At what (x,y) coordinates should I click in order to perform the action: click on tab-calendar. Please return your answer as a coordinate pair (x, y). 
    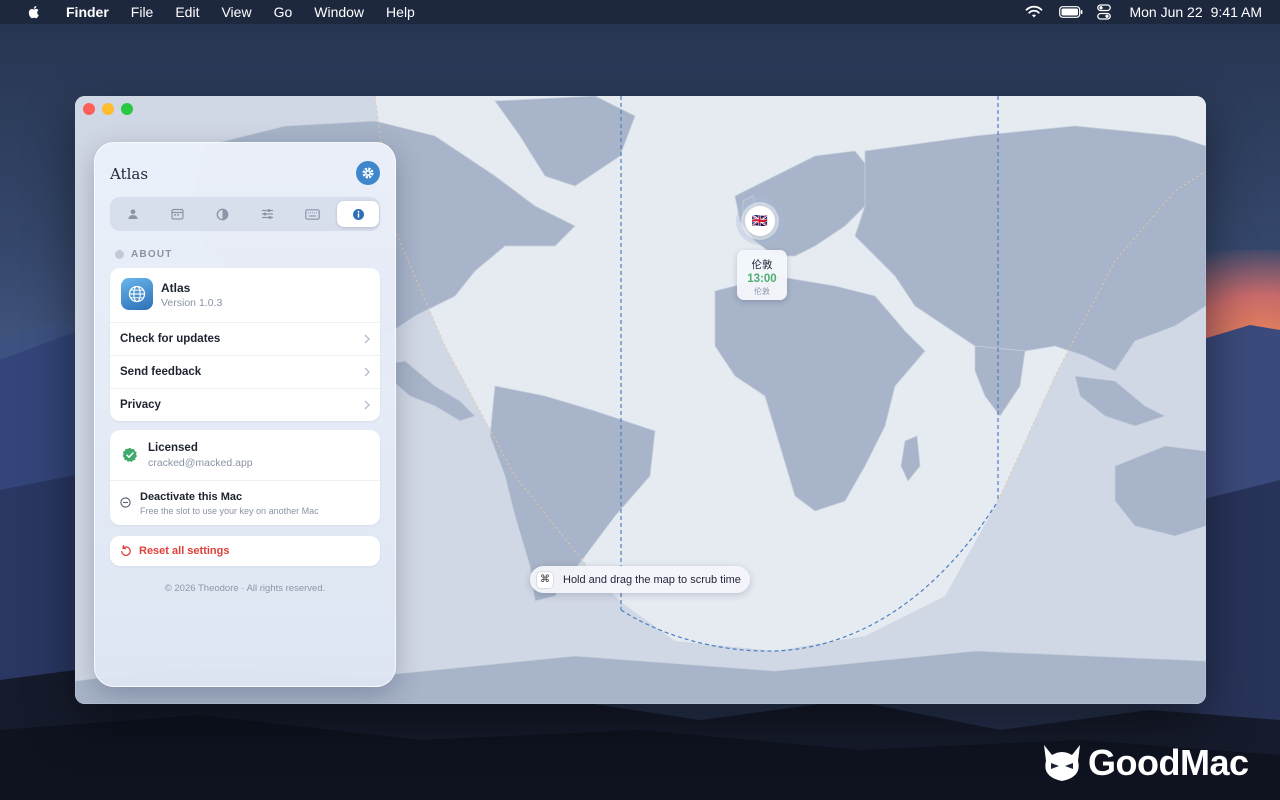
    Looking at the image, I should click on (177, 214).